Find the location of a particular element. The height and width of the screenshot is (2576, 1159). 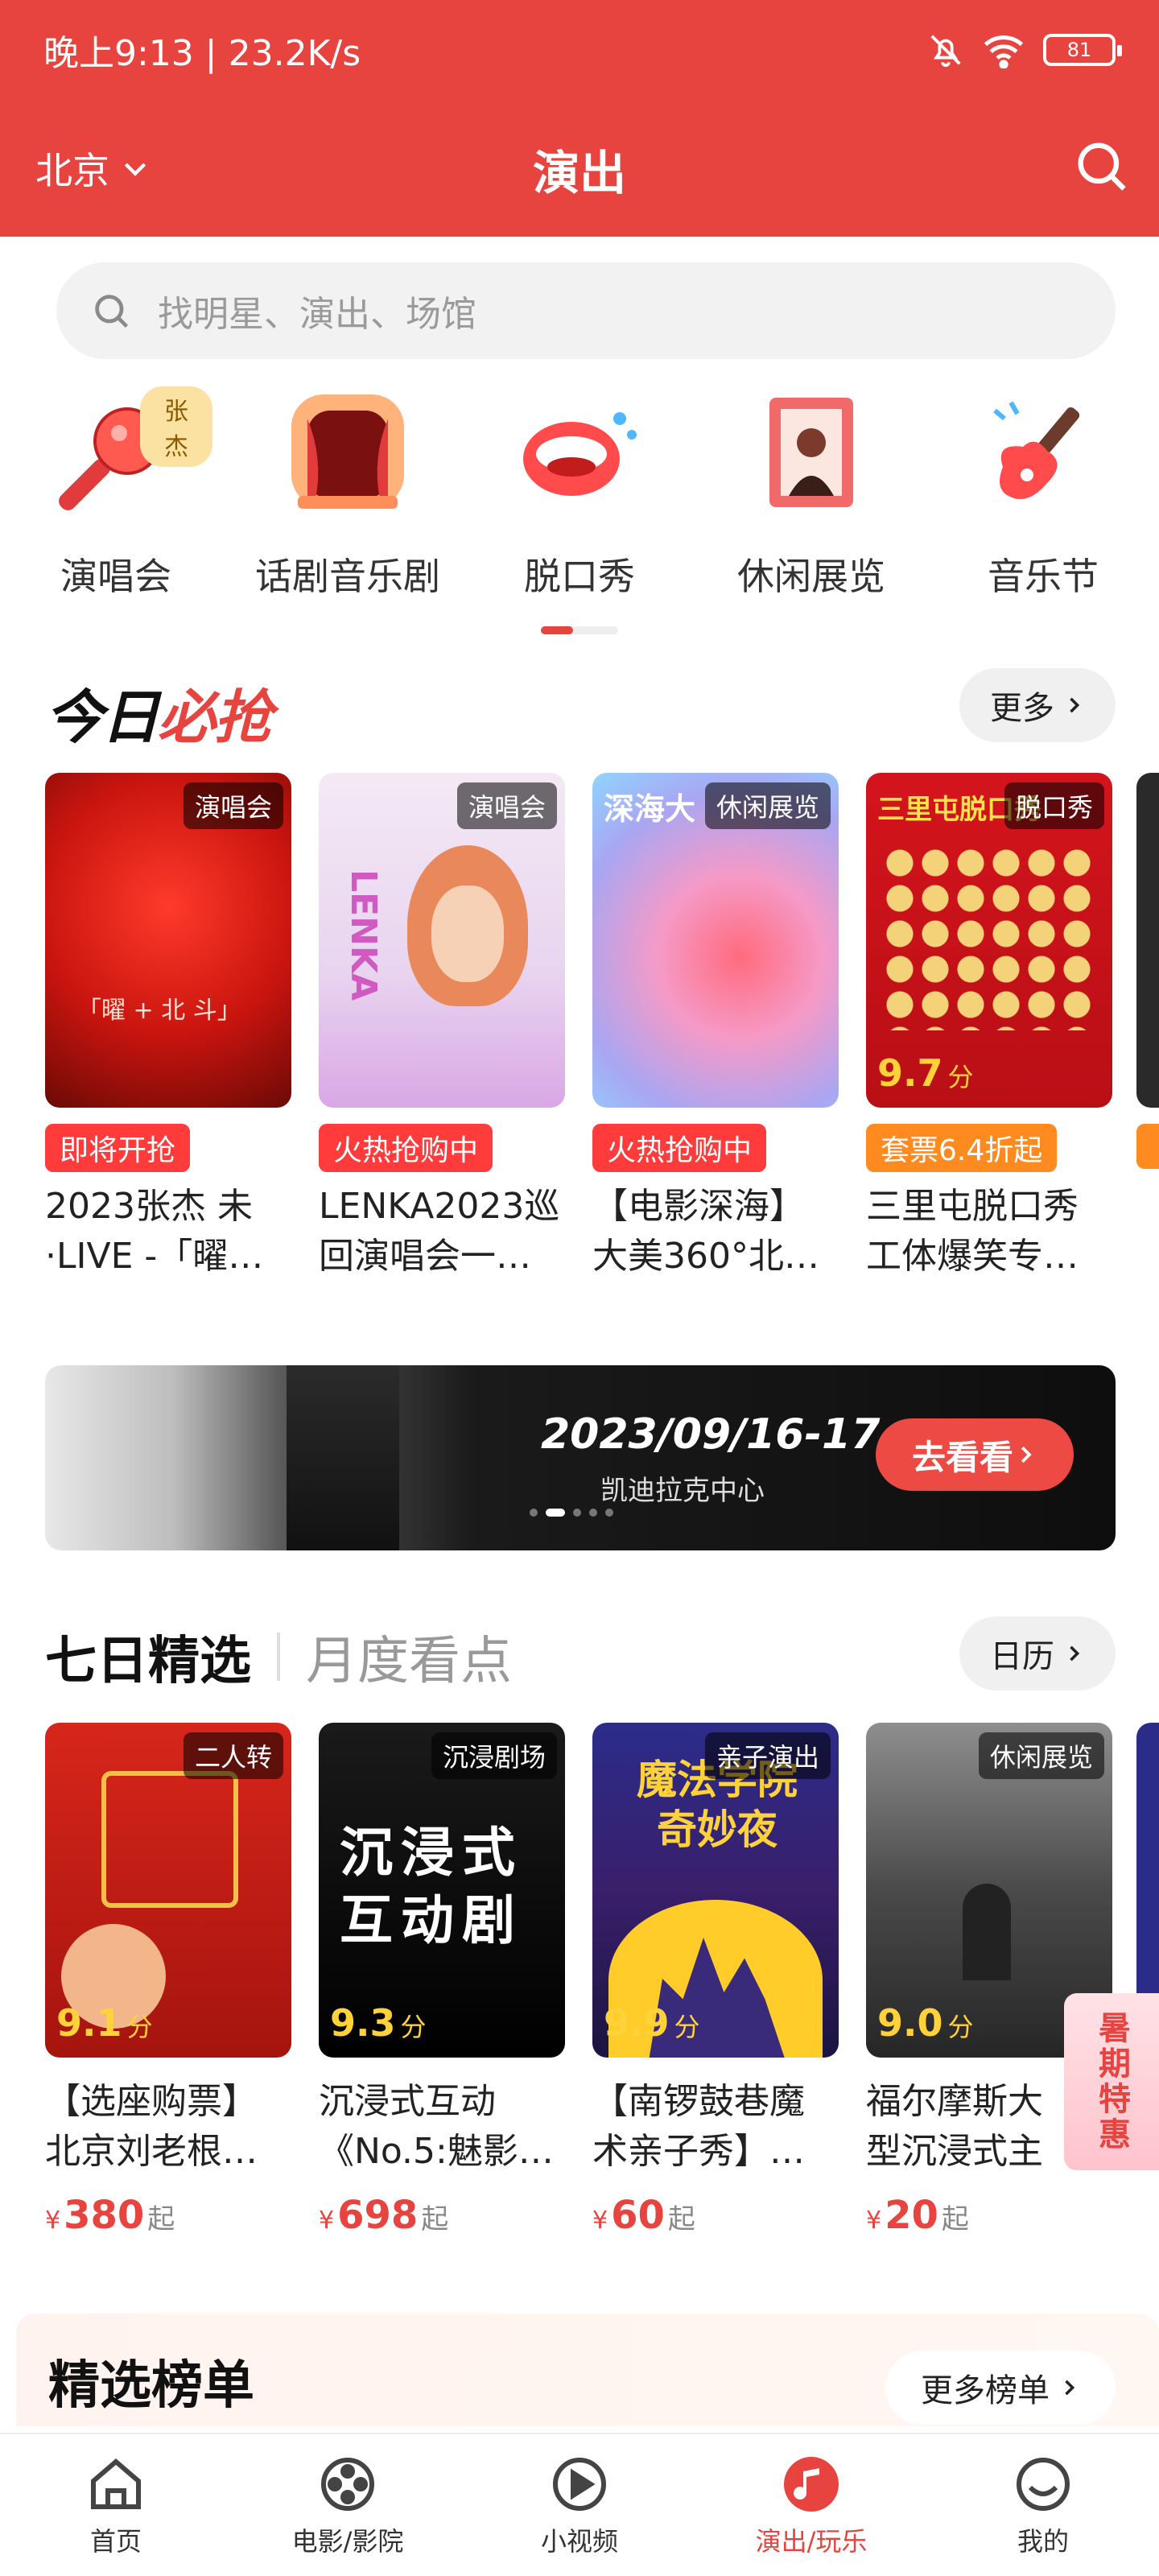

app-header: 晚上9:13 | 23.2K/s 81 北京 演出 is located at coordinates (579, 118).